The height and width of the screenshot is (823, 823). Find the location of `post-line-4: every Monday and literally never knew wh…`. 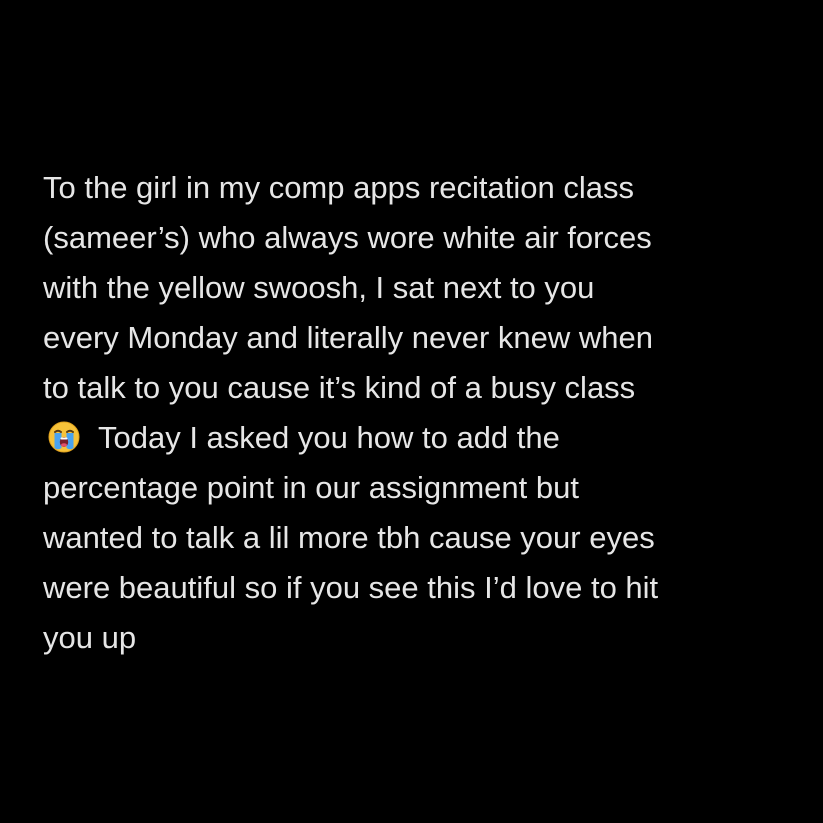

post-line-4: every Monday and literally never knew wh… is located at coordinates (348, 337).